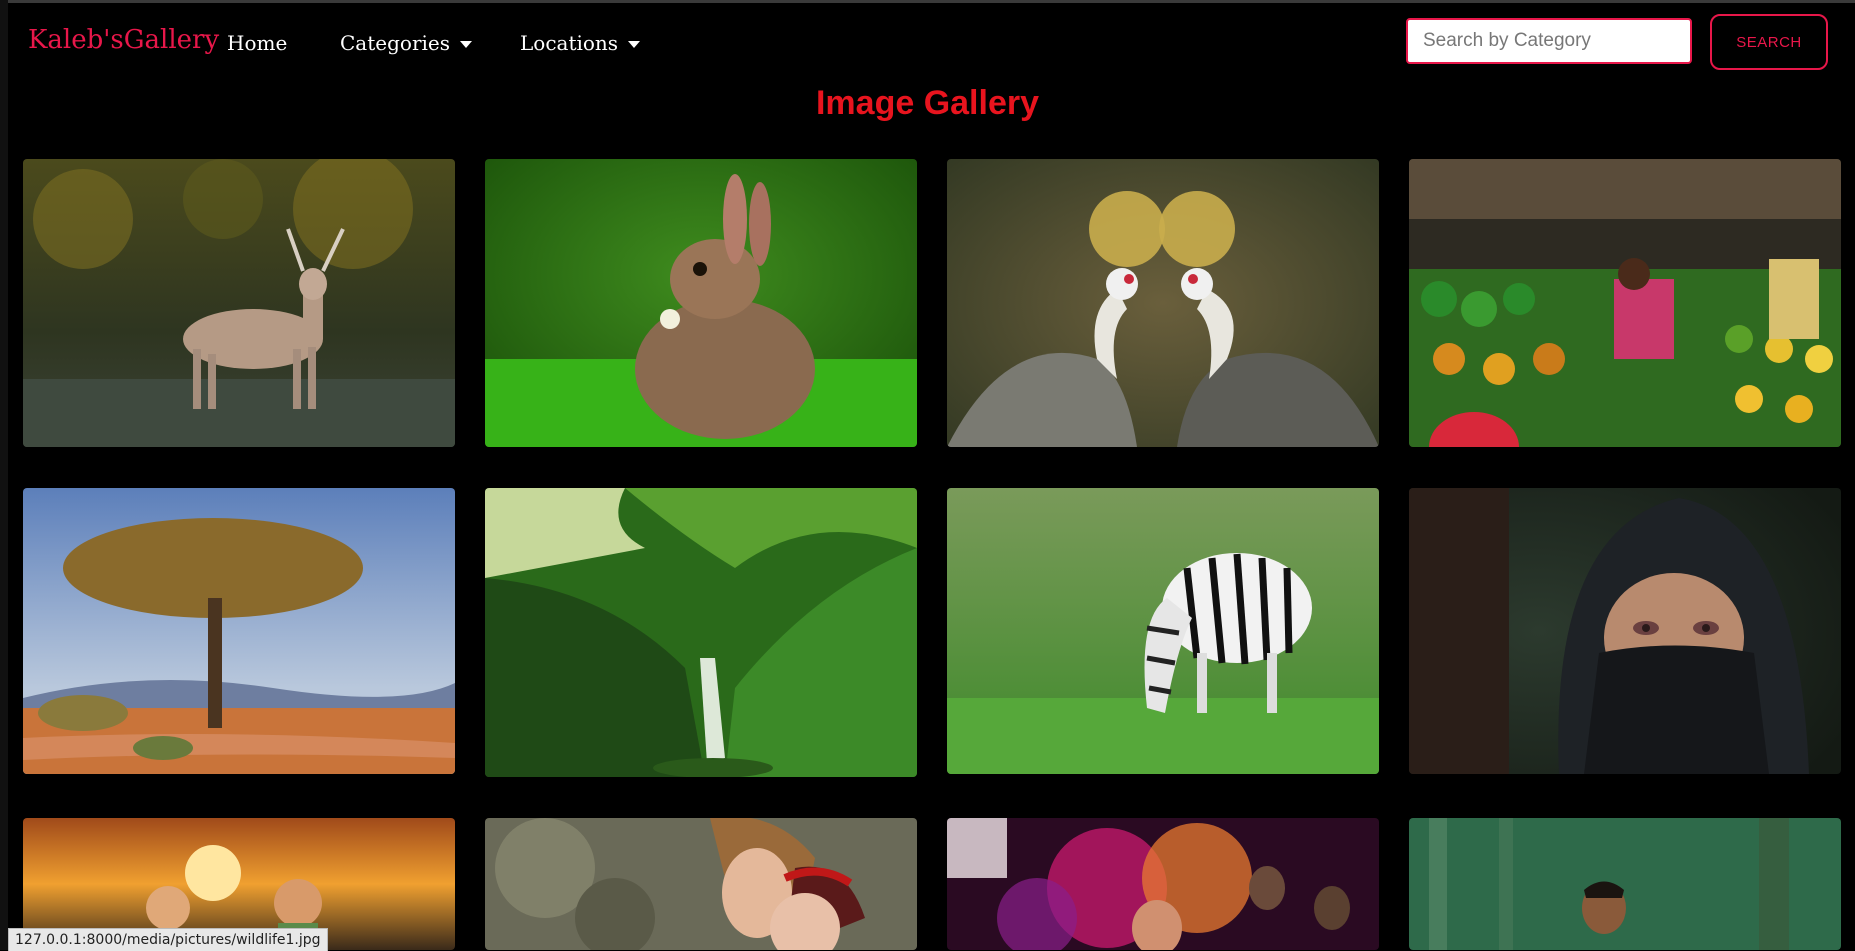 This screenshot has width=1855, height=951. I want to click on gallery-image-cranes, so click(1163, 303).